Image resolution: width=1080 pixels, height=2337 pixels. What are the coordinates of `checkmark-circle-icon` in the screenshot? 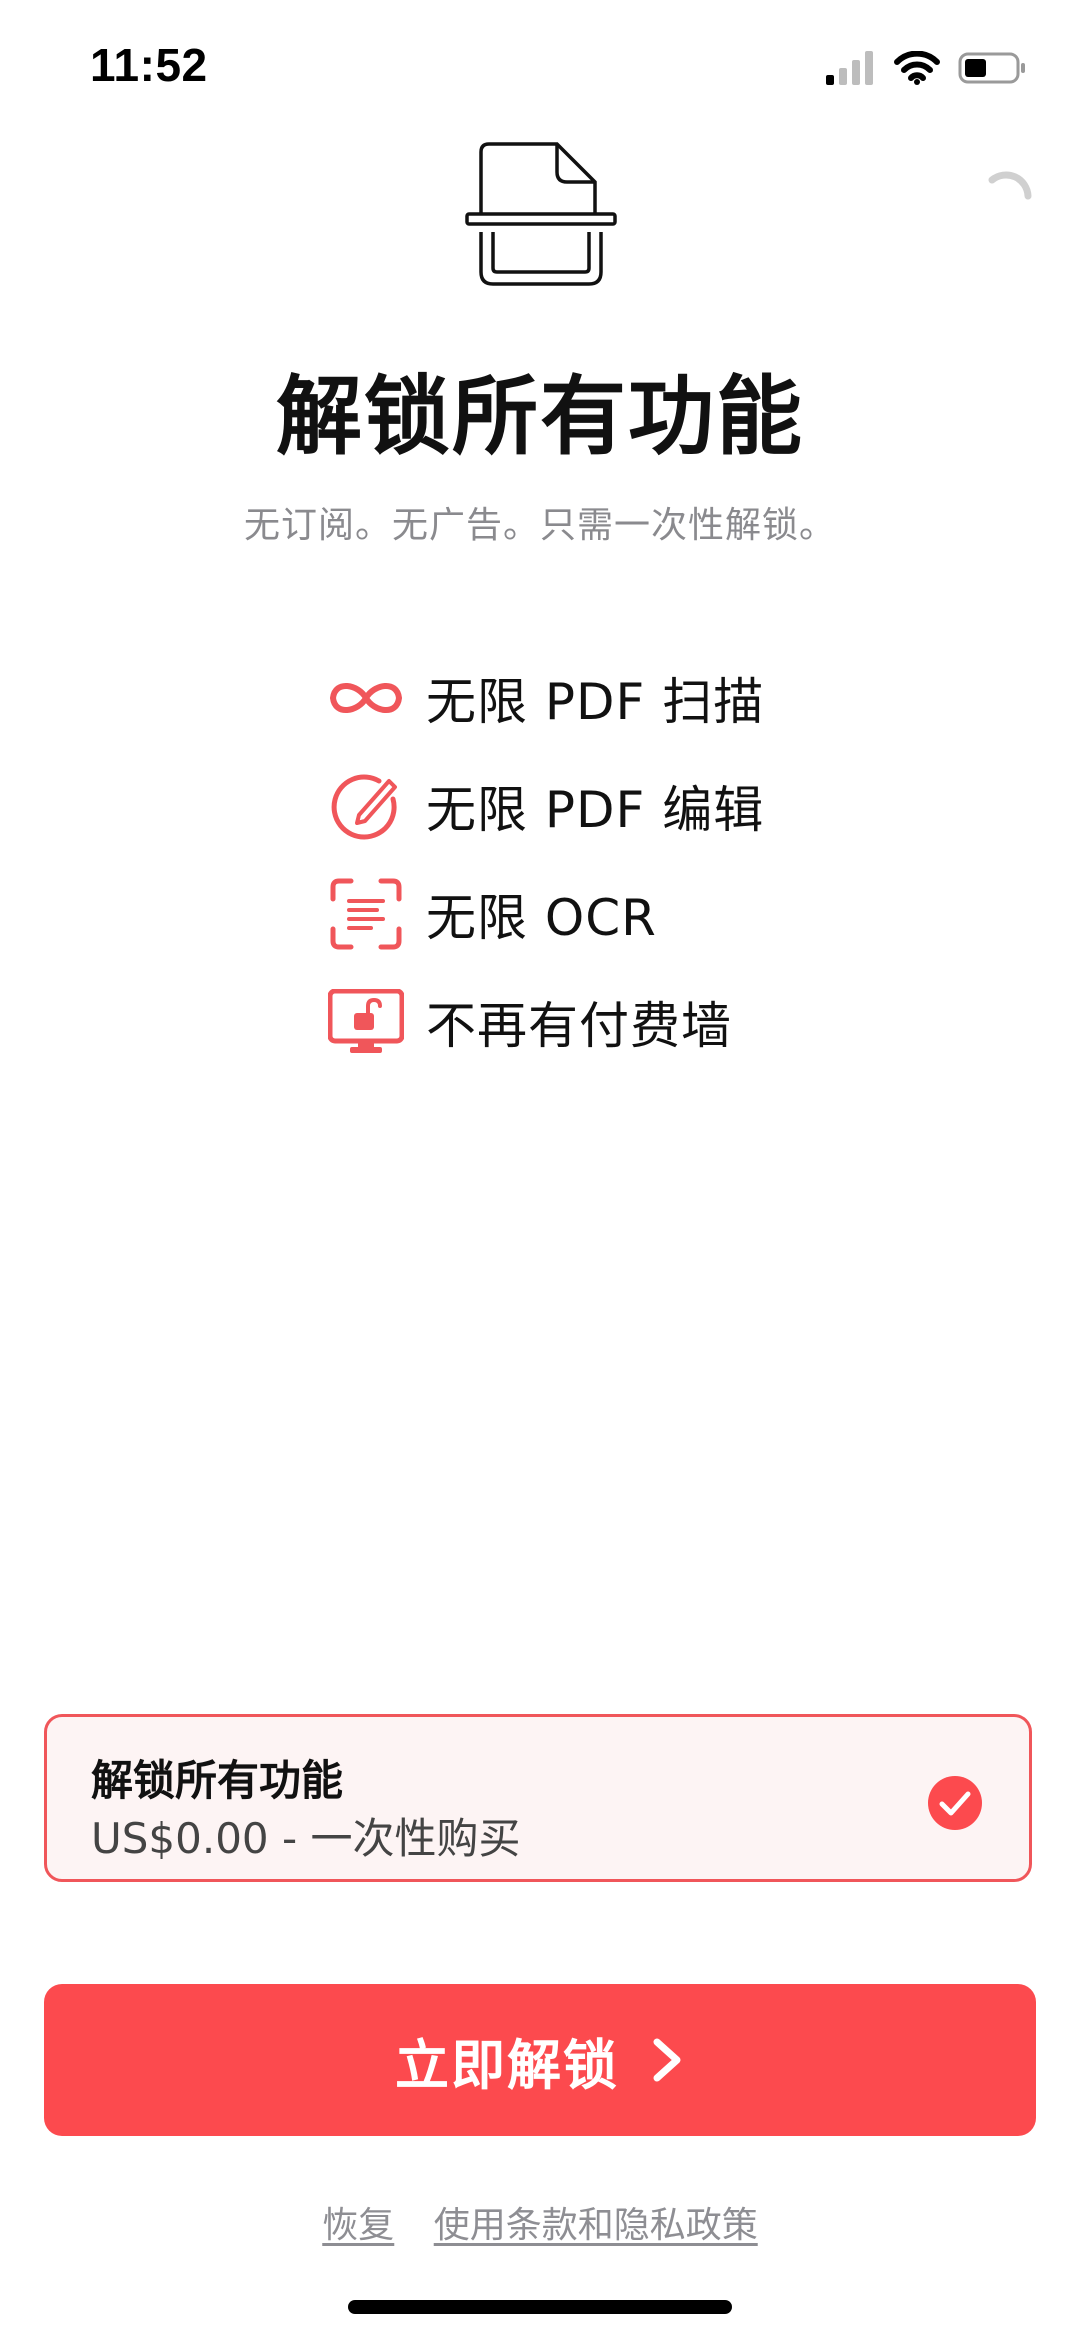 It's located at (955, 1803).